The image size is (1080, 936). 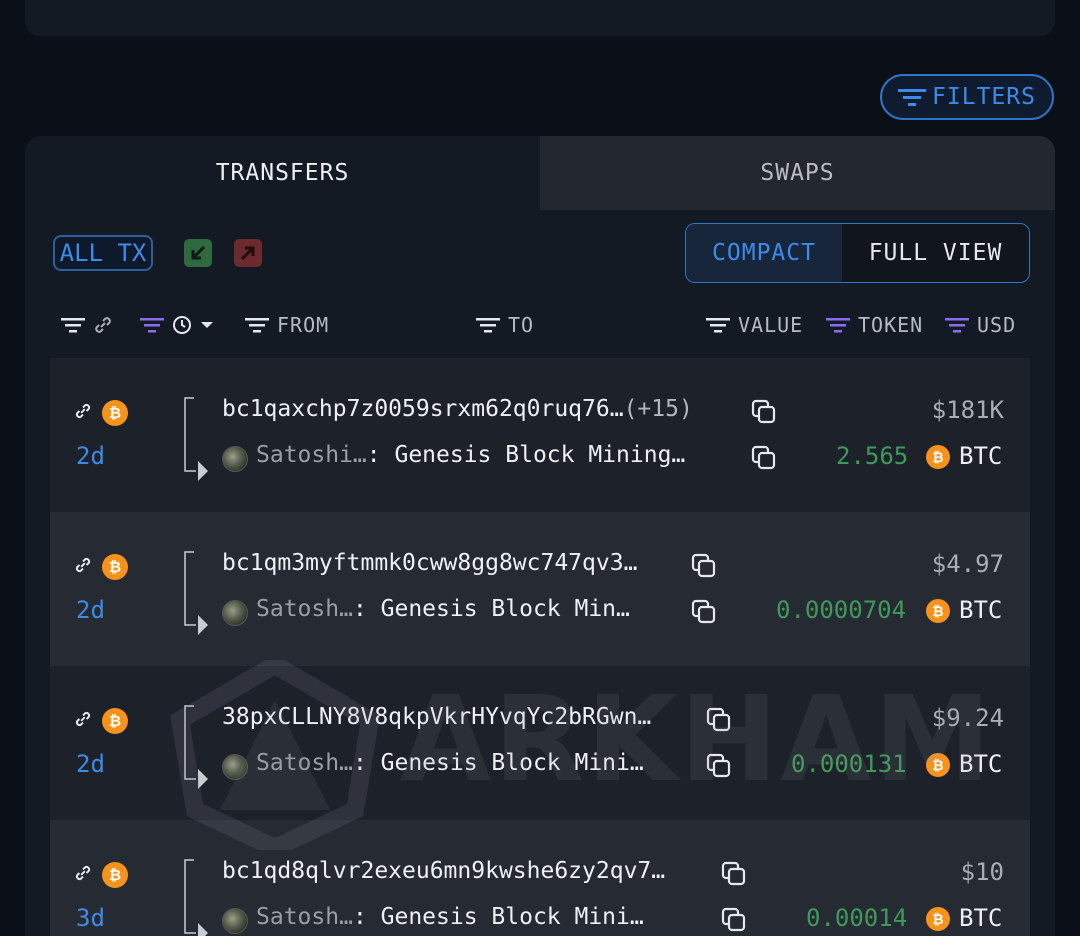 What do you see at coordinates (658, 409) in the screenshot?
I see `from-more-count: (+15)` at bounding box center [658, 409].